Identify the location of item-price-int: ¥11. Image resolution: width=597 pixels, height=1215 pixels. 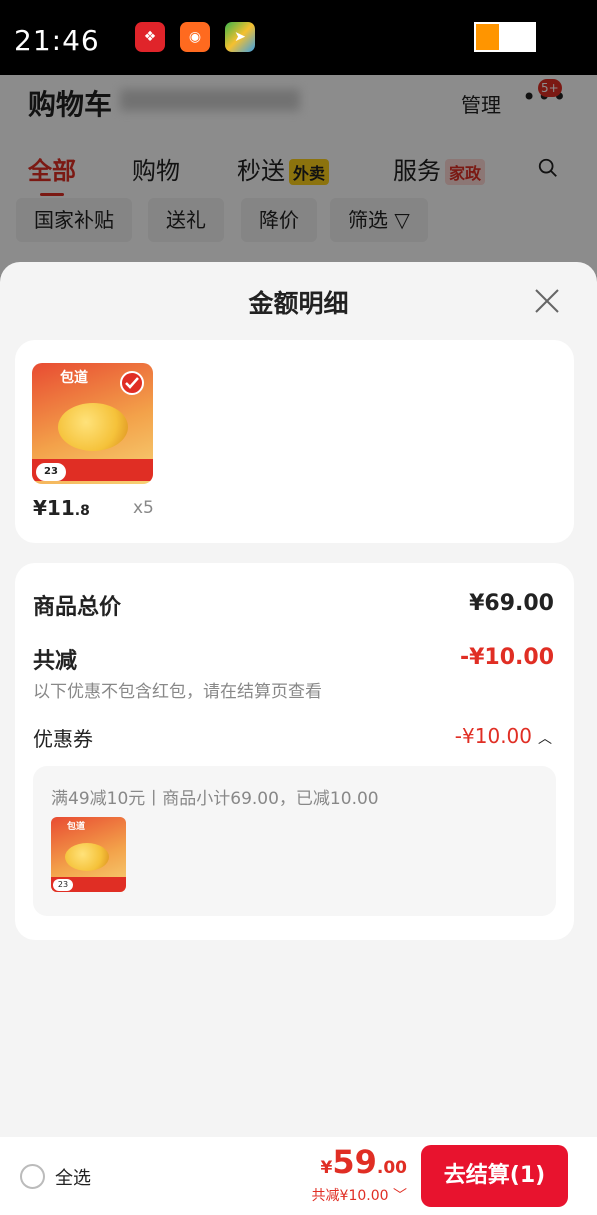
(54, 508).